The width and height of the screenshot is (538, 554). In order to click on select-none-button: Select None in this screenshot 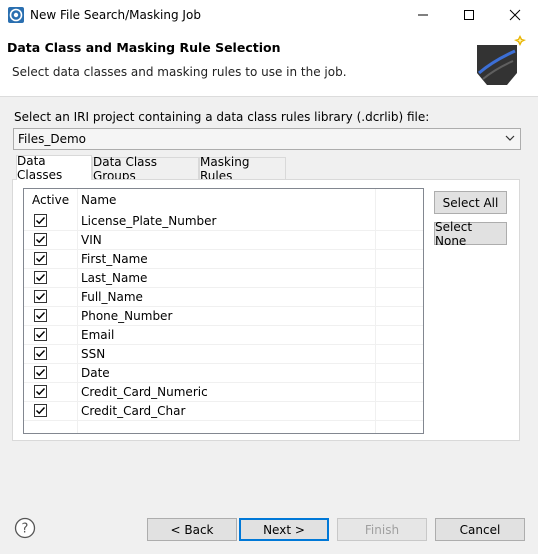, I will do `click(470, 234)`.